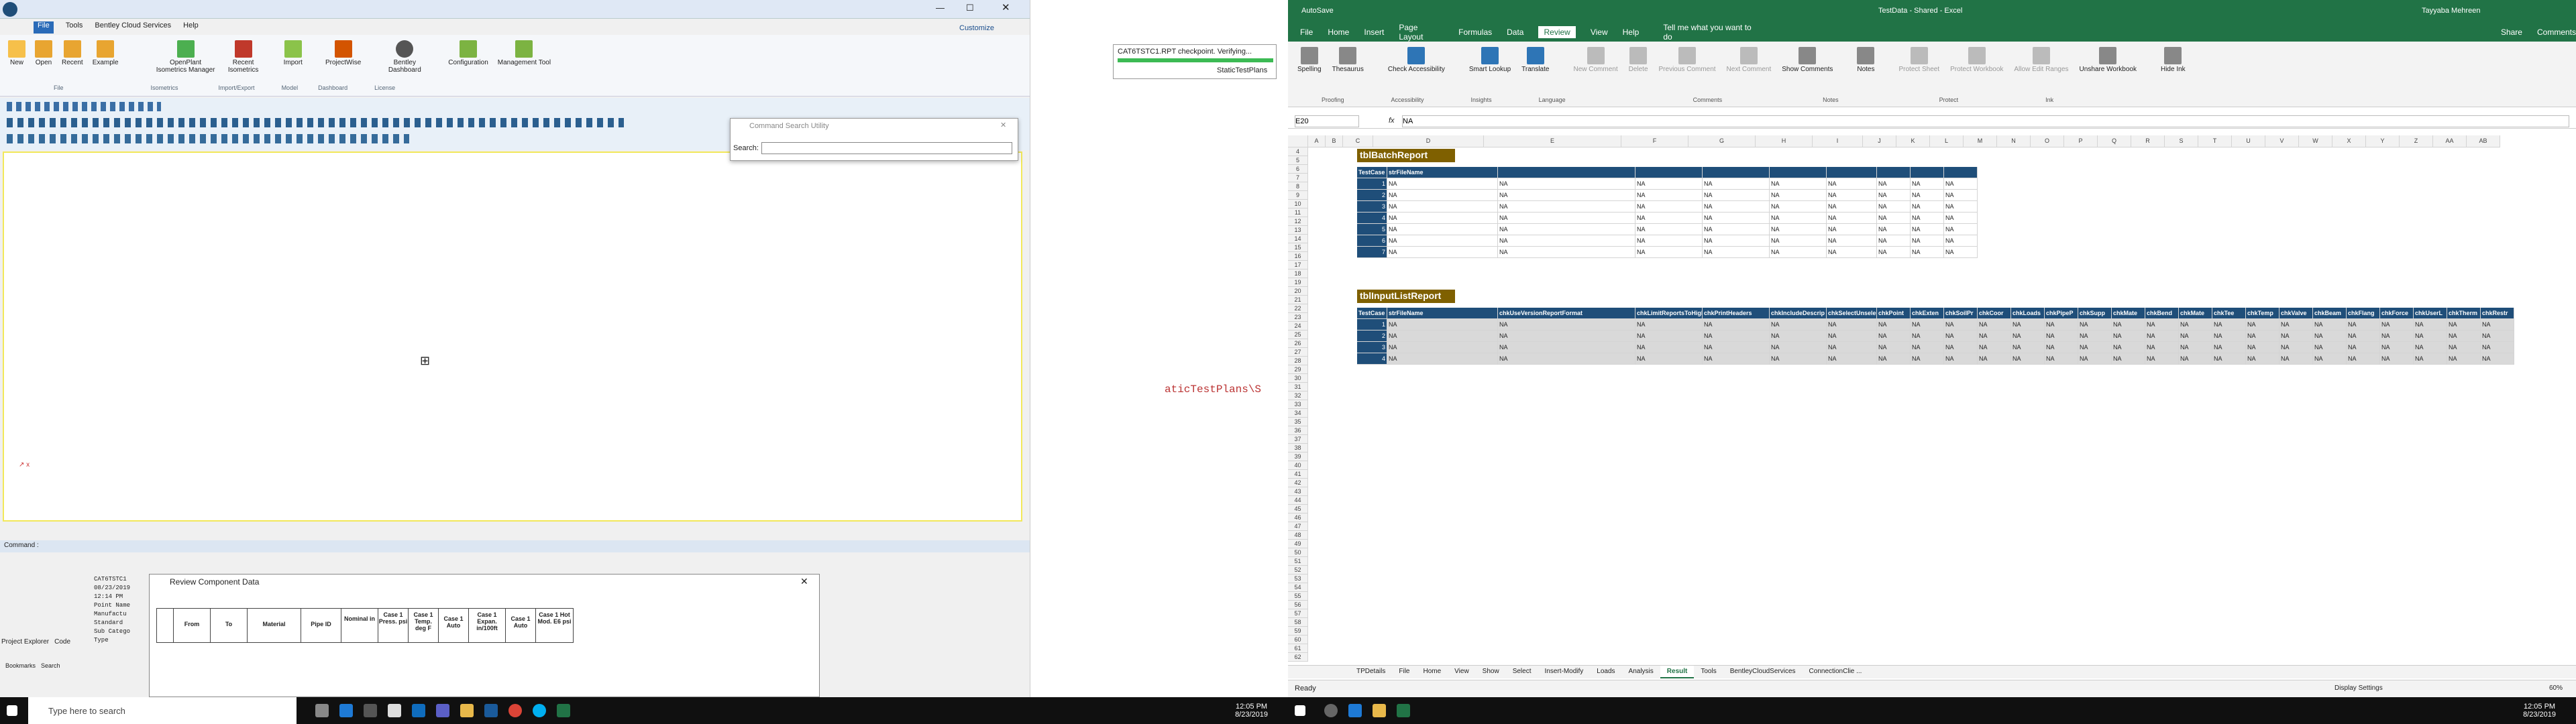 Image resolution: width=2576 pixels, height=724 pixels. What do you see at coordinates (1358, 141) in the screenshot?
I see `column-header: C` at bounding box center [1358, 141].